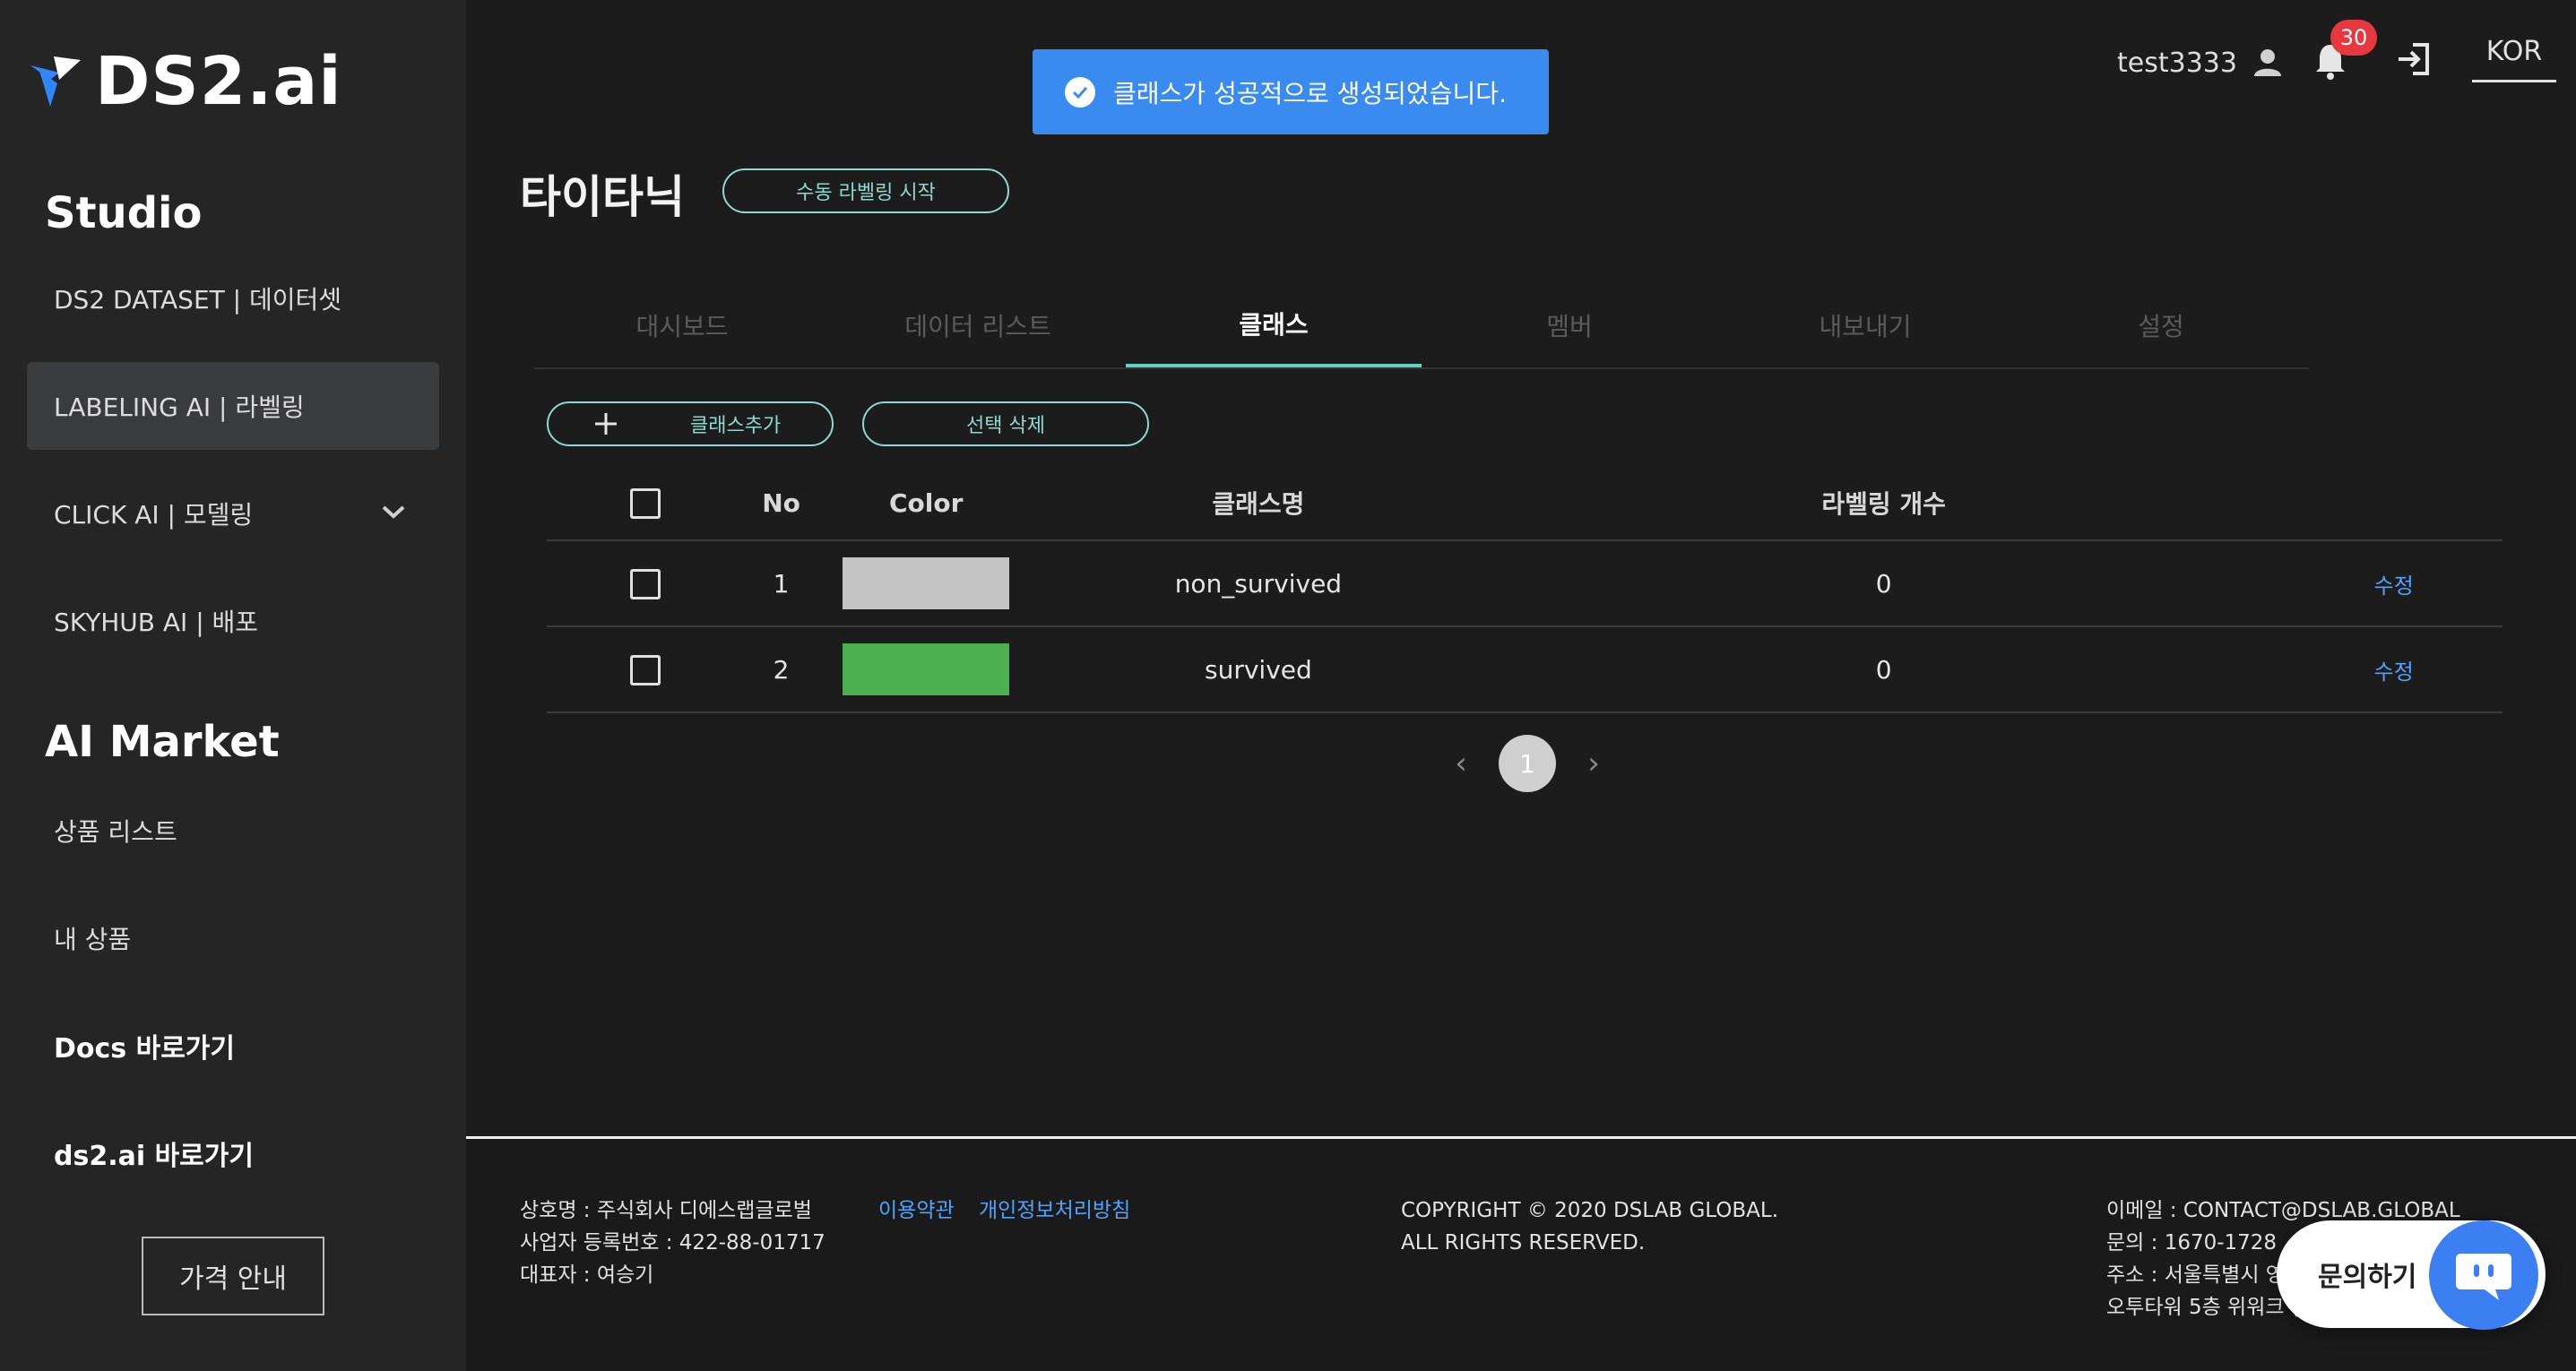 Image resolution: width=2576 pixels, height=1371 pixels. Describe the element at coordinates (1865, 325) in the screenshot. I see `tab-export: 내보내기` at that location.